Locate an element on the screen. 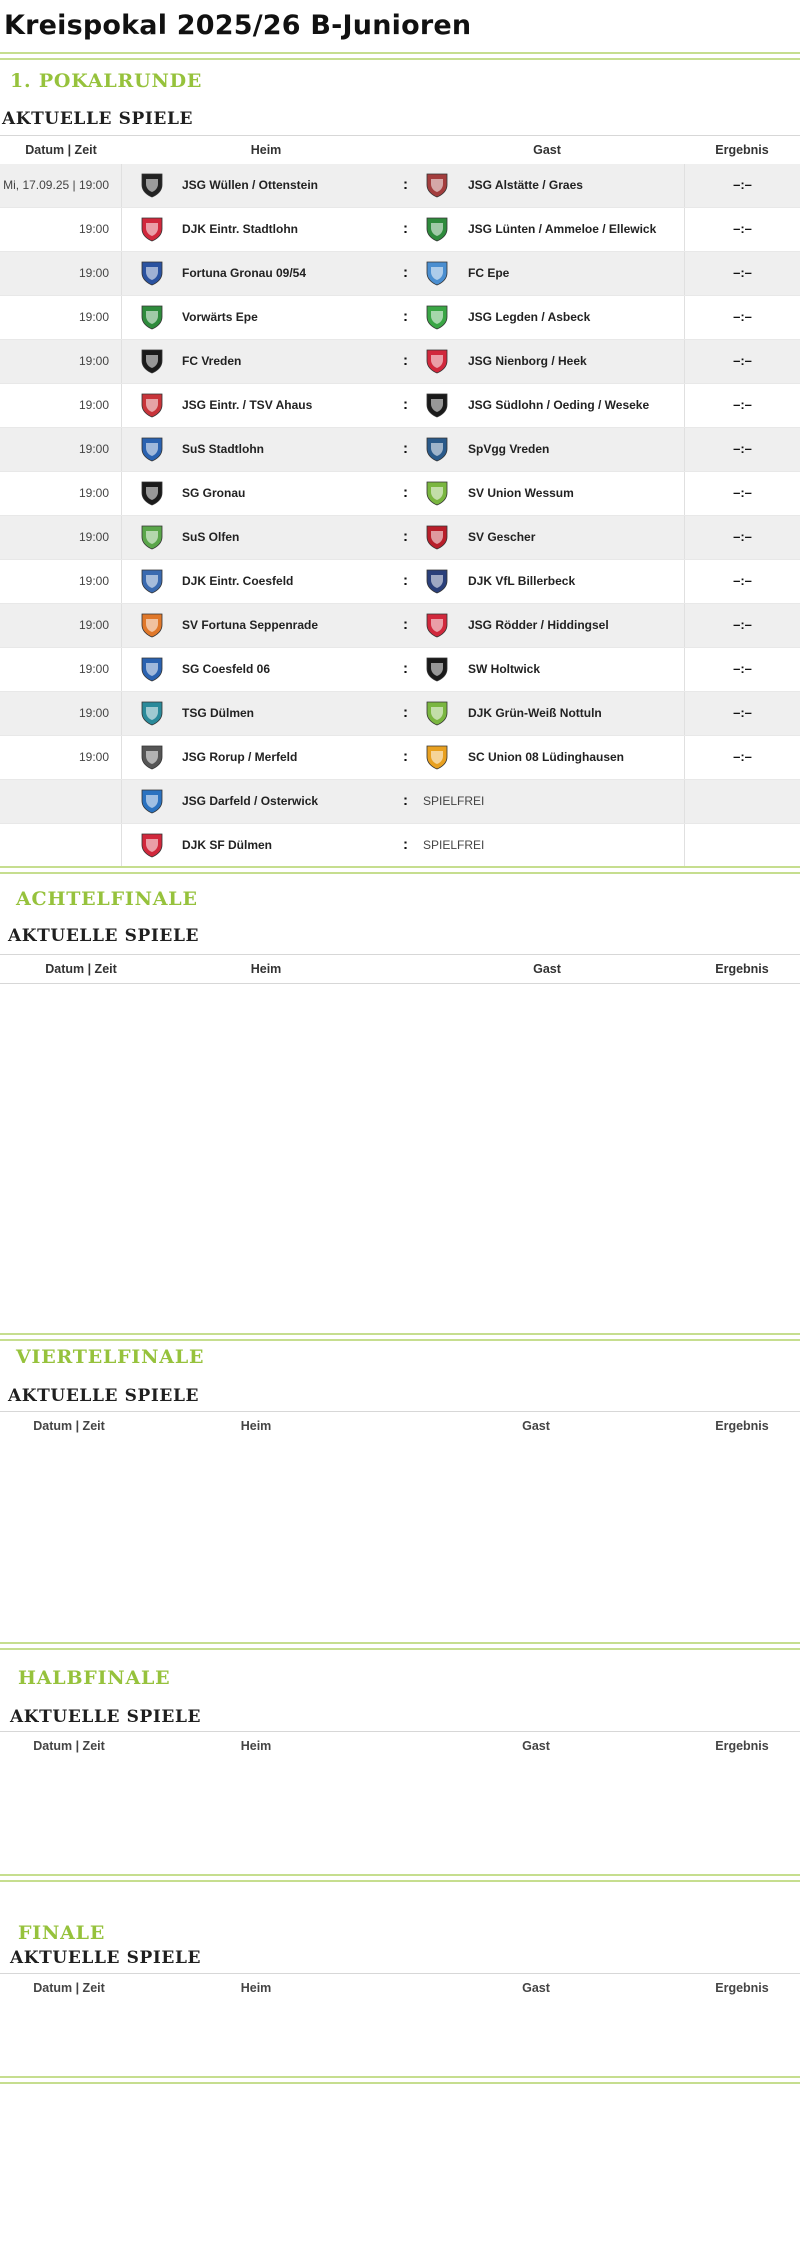 This screenshot has width=800, height=2261. home-team-name: DJK Eintr. Stadtlohn is located at coordinates (240, 229).